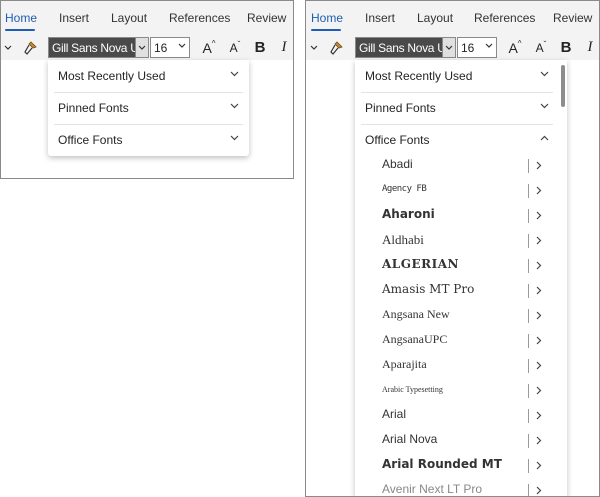 The height and width of the screenshot is (497, 600). What do you see at coordinates (461, 165) in the screenshot?
I see `font-item-abadi: Abadi` at bounding box center [461, 165].